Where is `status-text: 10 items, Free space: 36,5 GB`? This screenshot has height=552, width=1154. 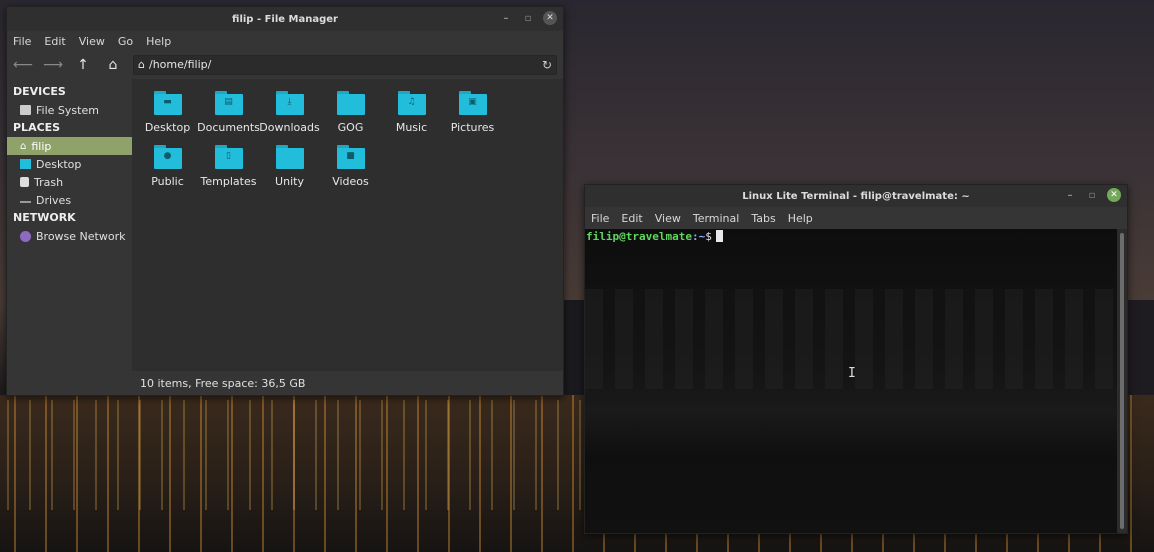
status-text: 10 items, Free space: 36,5 GB is located at coordinates (223, 383).